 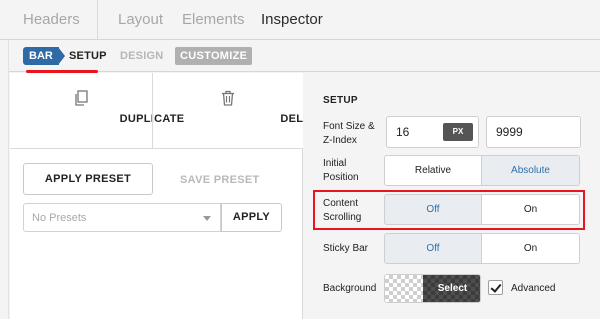 I want to click on z-index-input: 9999, so click(x=533, y=132).